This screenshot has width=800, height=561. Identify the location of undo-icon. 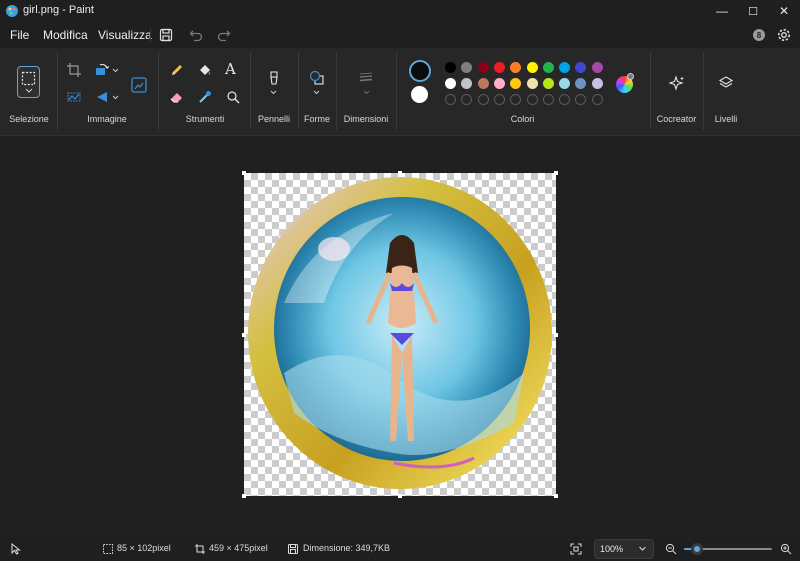
(196, 35).